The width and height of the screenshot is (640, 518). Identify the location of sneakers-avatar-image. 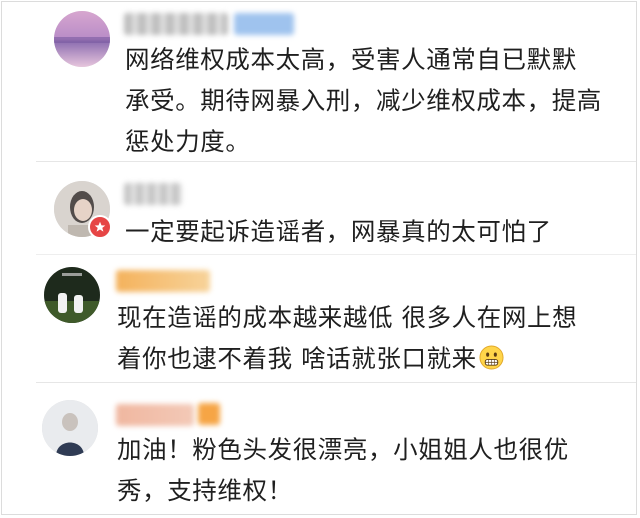
(72, 295).